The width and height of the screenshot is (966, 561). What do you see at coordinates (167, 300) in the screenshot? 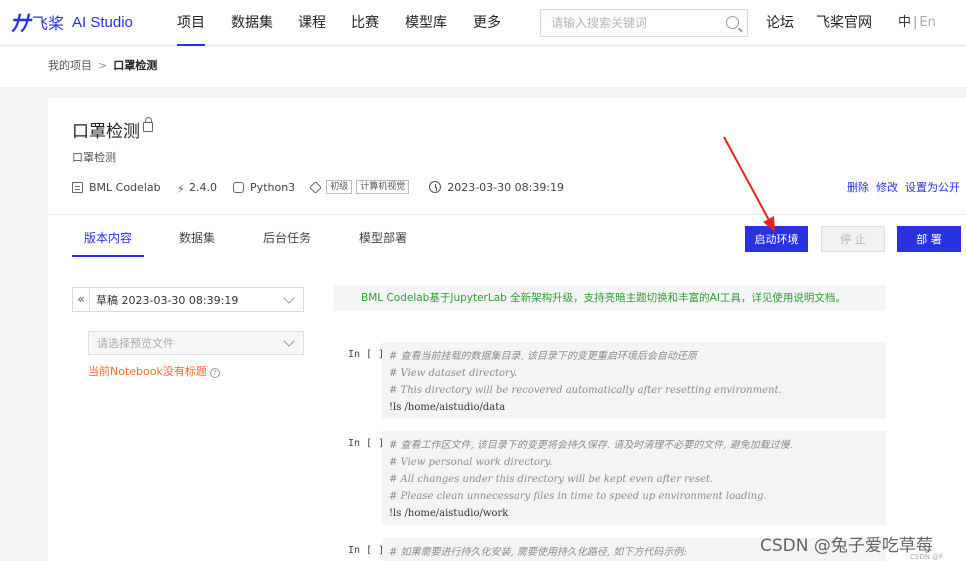
I see `version-select-value: 草稿 2023-03-30 08:39:19` at bounding box center [167, 300].